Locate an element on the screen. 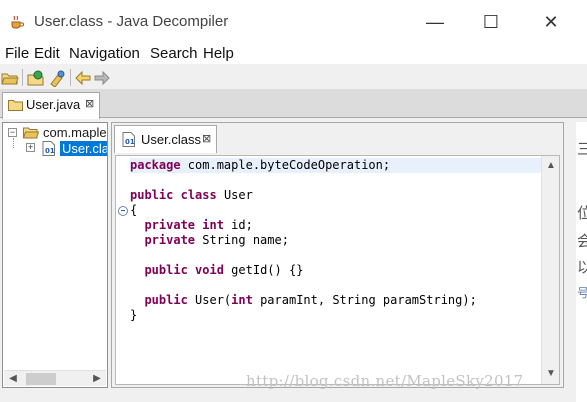  search-type-icon is located at coordinates (57, 78).